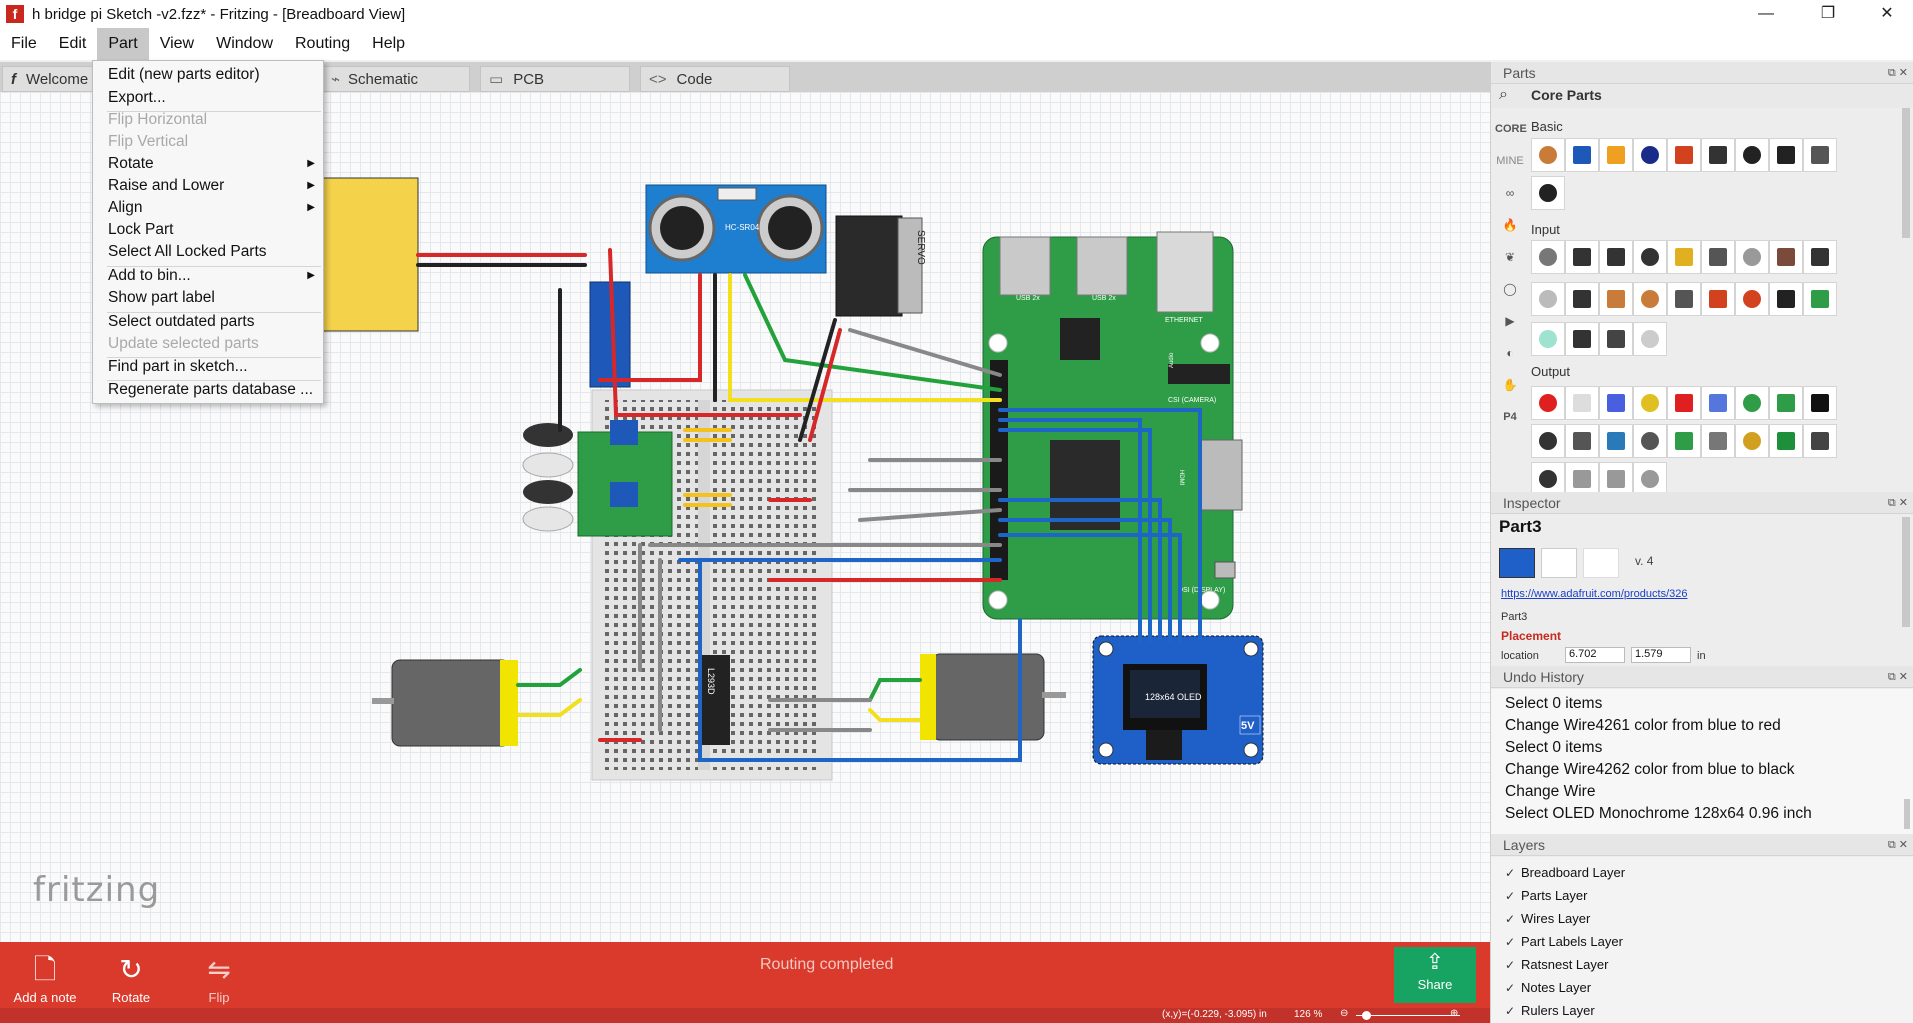  I want to click on layer-item: ✓ Rulers Layer, so click(1550, 1010).